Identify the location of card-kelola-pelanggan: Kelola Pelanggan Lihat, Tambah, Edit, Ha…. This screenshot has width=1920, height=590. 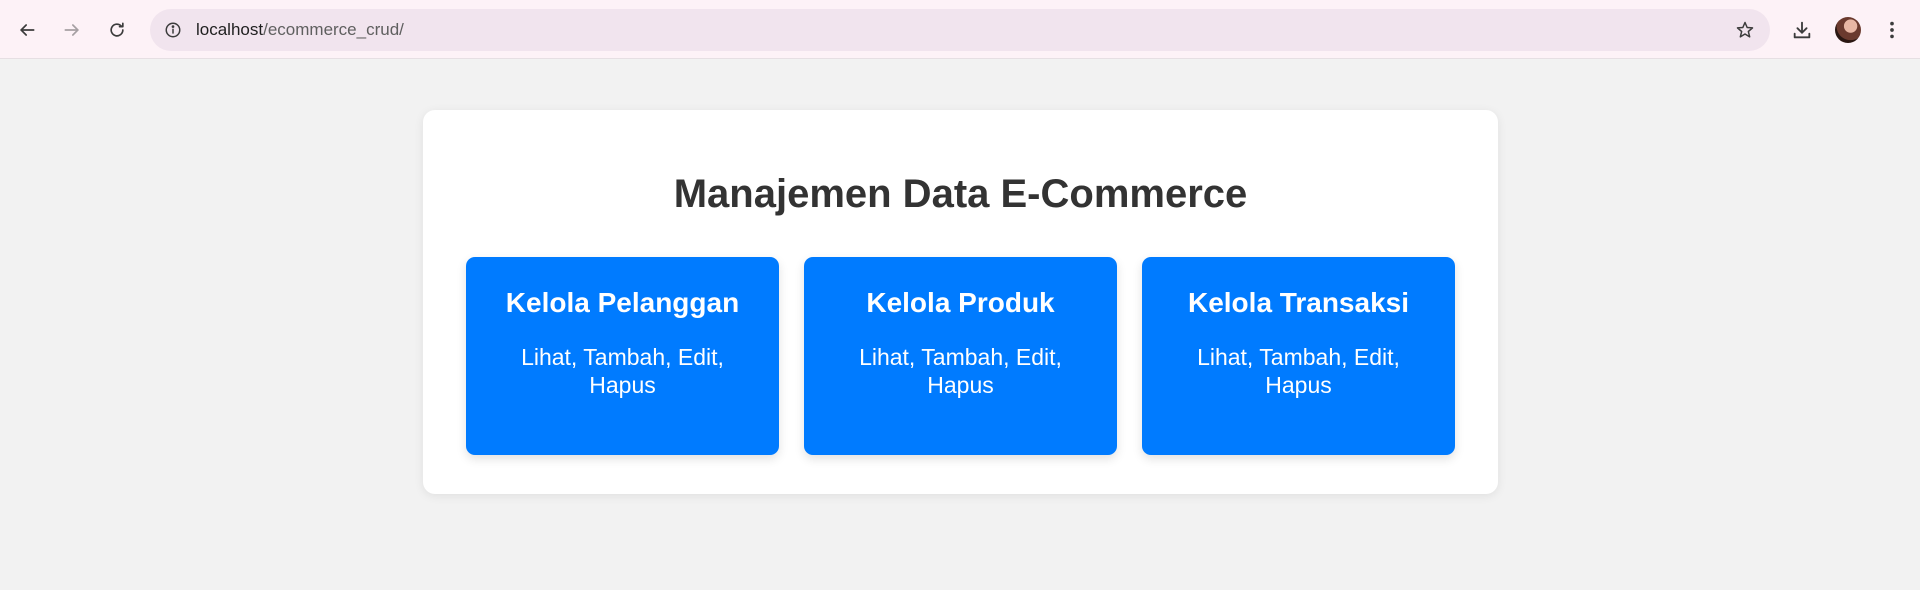
(622, 356).